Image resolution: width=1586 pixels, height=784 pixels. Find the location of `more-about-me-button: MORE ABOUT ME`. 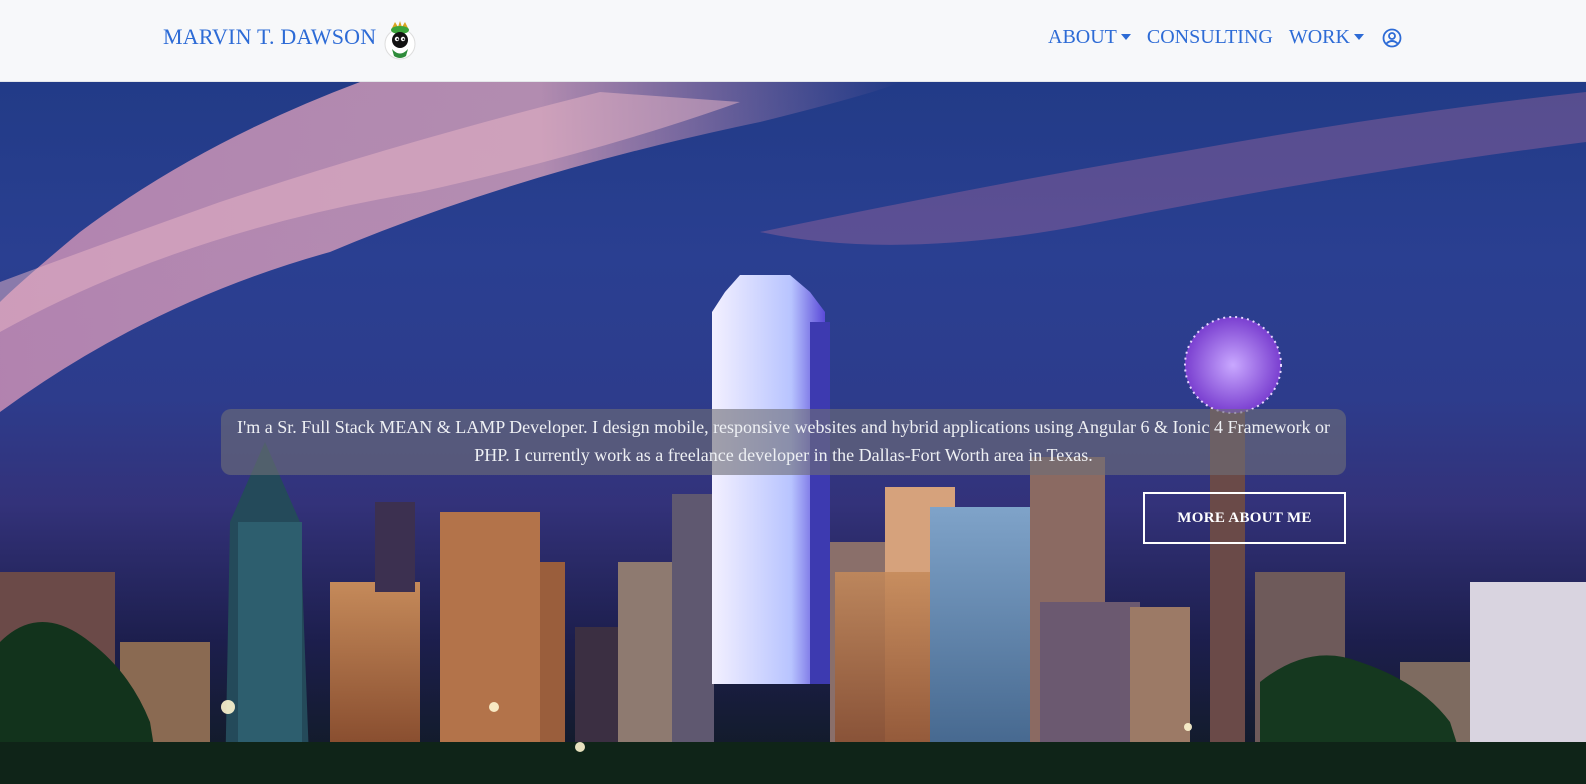

more-about-me-button: MORE ABOUT ME is located at coordinates (1244, 518).